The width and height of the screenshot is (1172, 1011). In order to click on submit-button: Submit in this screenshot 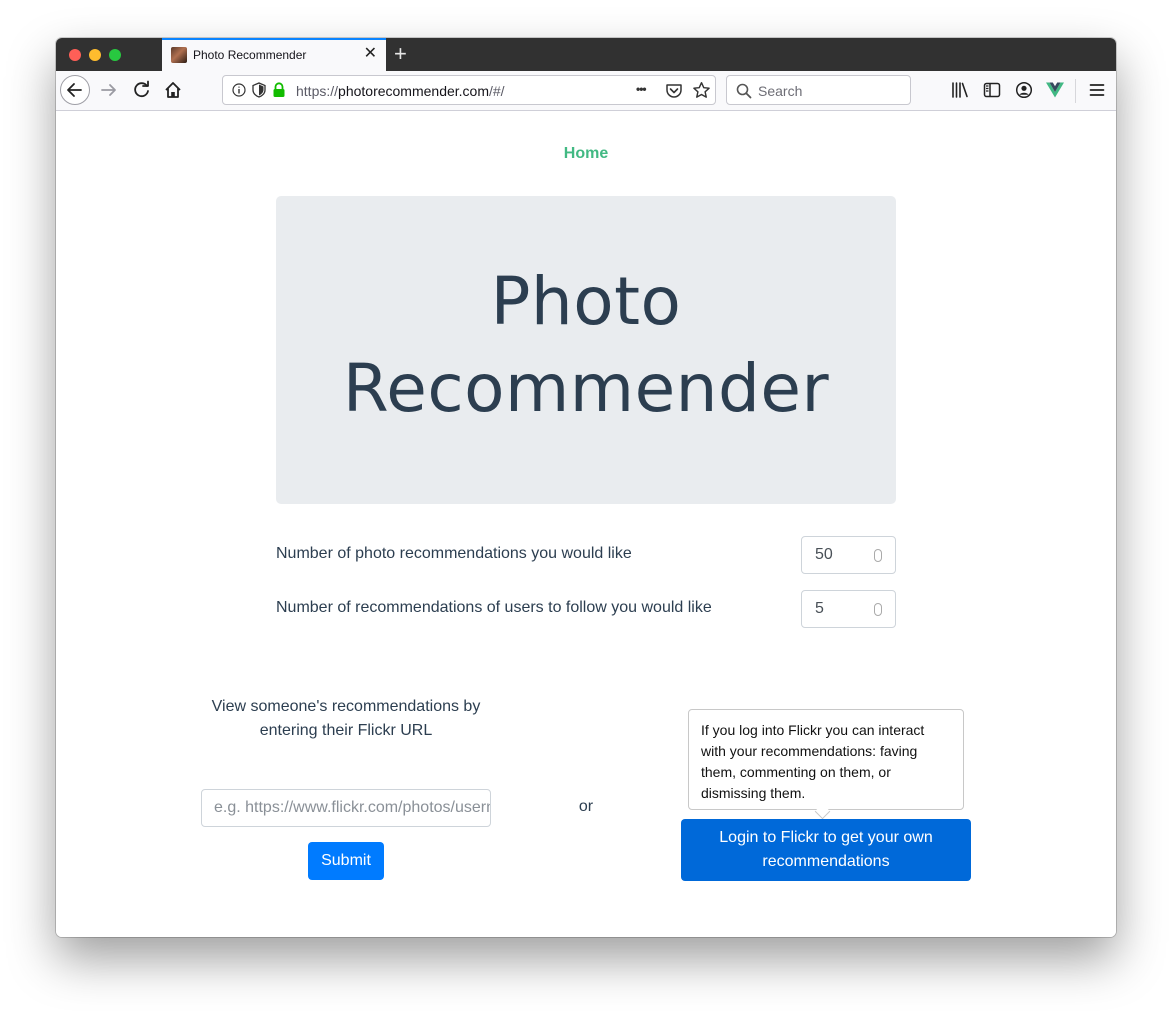, I will do `click(346, 861)`.